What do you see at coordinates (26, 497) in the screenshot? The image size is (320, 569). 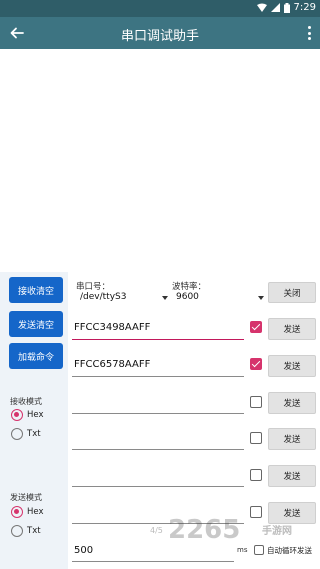 I see `send-mode-label: 发送模式` at bounding box center [26, 497].